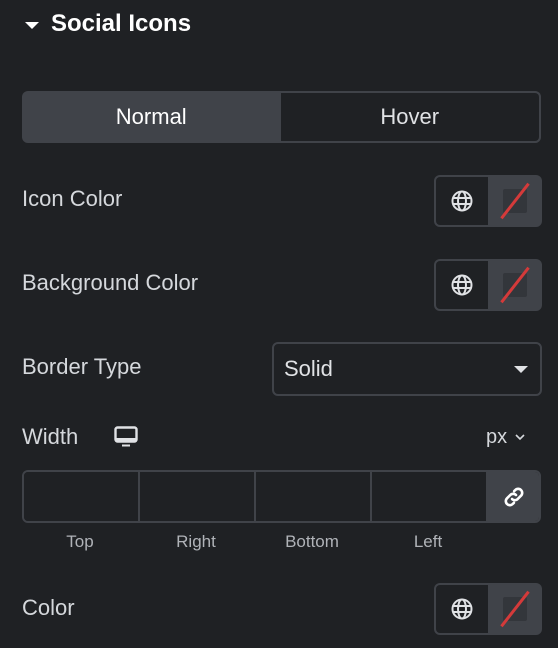 This screenshot has height=648, width=558. What do you see at coordinates (80, 541) in the screenshot?
I see `top-label: Top` at bounding box center [80, 541].